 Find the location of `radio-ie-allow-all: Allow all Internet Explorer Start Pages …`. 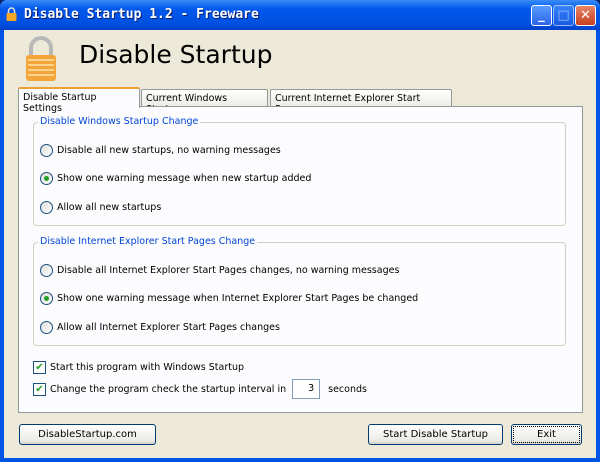

radio-ie-allow-all: Allow all Internet Explorer Start Pages … is located at coordinates (160, 327).